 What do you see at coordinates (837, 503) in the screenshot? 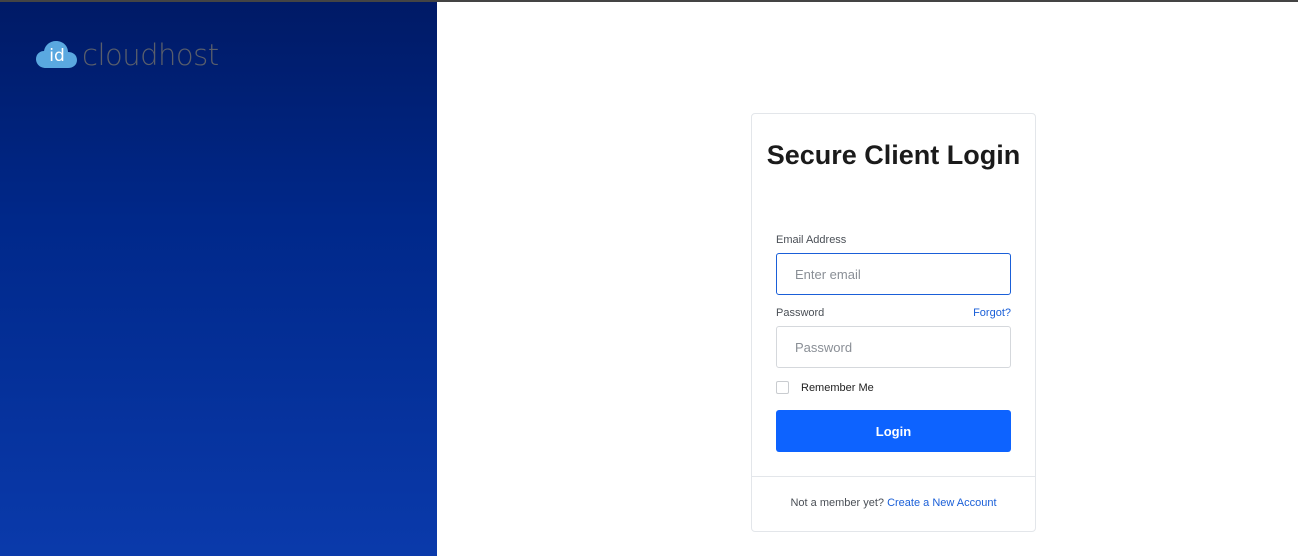
I see `signup-prompt-text: Not a member yet?` at bounding box center [837, 503].